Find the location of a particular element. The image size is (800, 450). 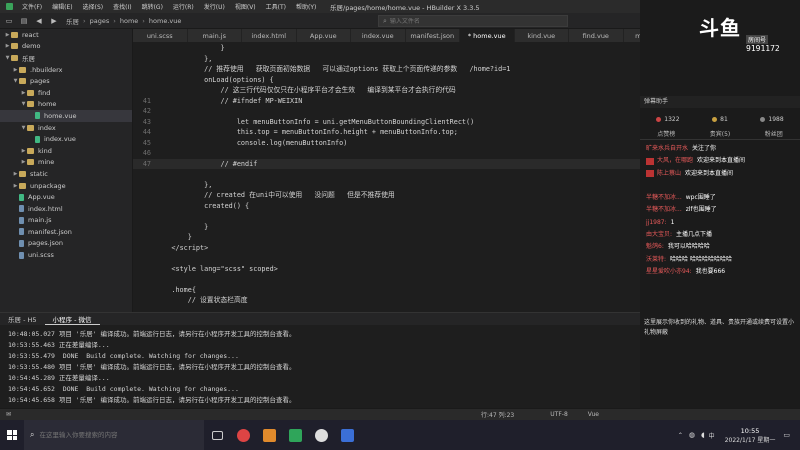

breadcrumb-item: home.vue is located at coordinates (165, 21).